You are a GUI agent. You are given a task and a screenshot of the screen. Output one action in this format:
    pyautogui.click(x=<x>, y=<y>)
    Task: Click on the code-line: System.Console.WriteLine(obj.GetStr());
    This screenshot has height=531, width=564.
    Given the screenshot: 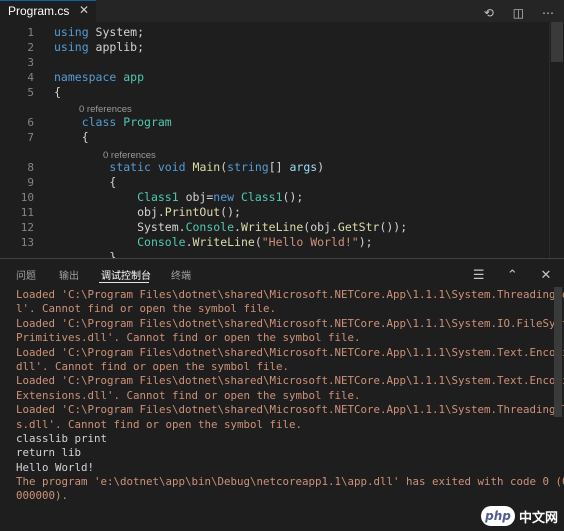 What is the action you would take?
    pyautogui.click(x=231, y=227)
    